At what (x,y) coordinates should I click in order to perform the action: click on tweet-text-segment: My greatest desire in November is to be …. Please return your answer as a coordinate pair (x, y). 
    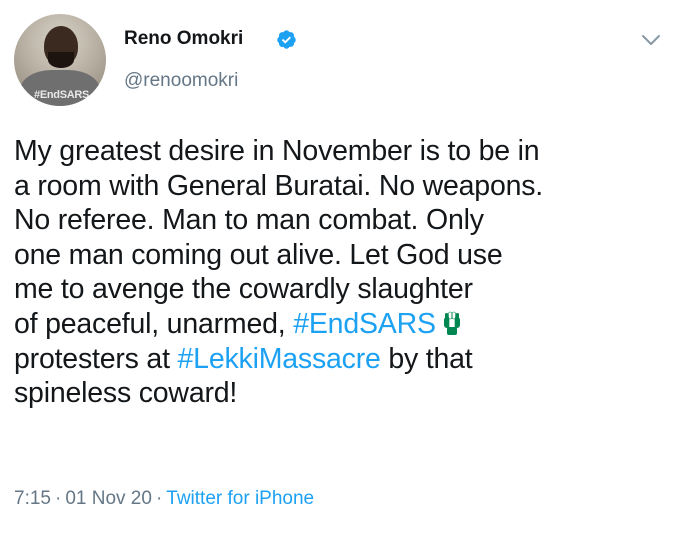
    Looking at the image, I should click on (277, 151).